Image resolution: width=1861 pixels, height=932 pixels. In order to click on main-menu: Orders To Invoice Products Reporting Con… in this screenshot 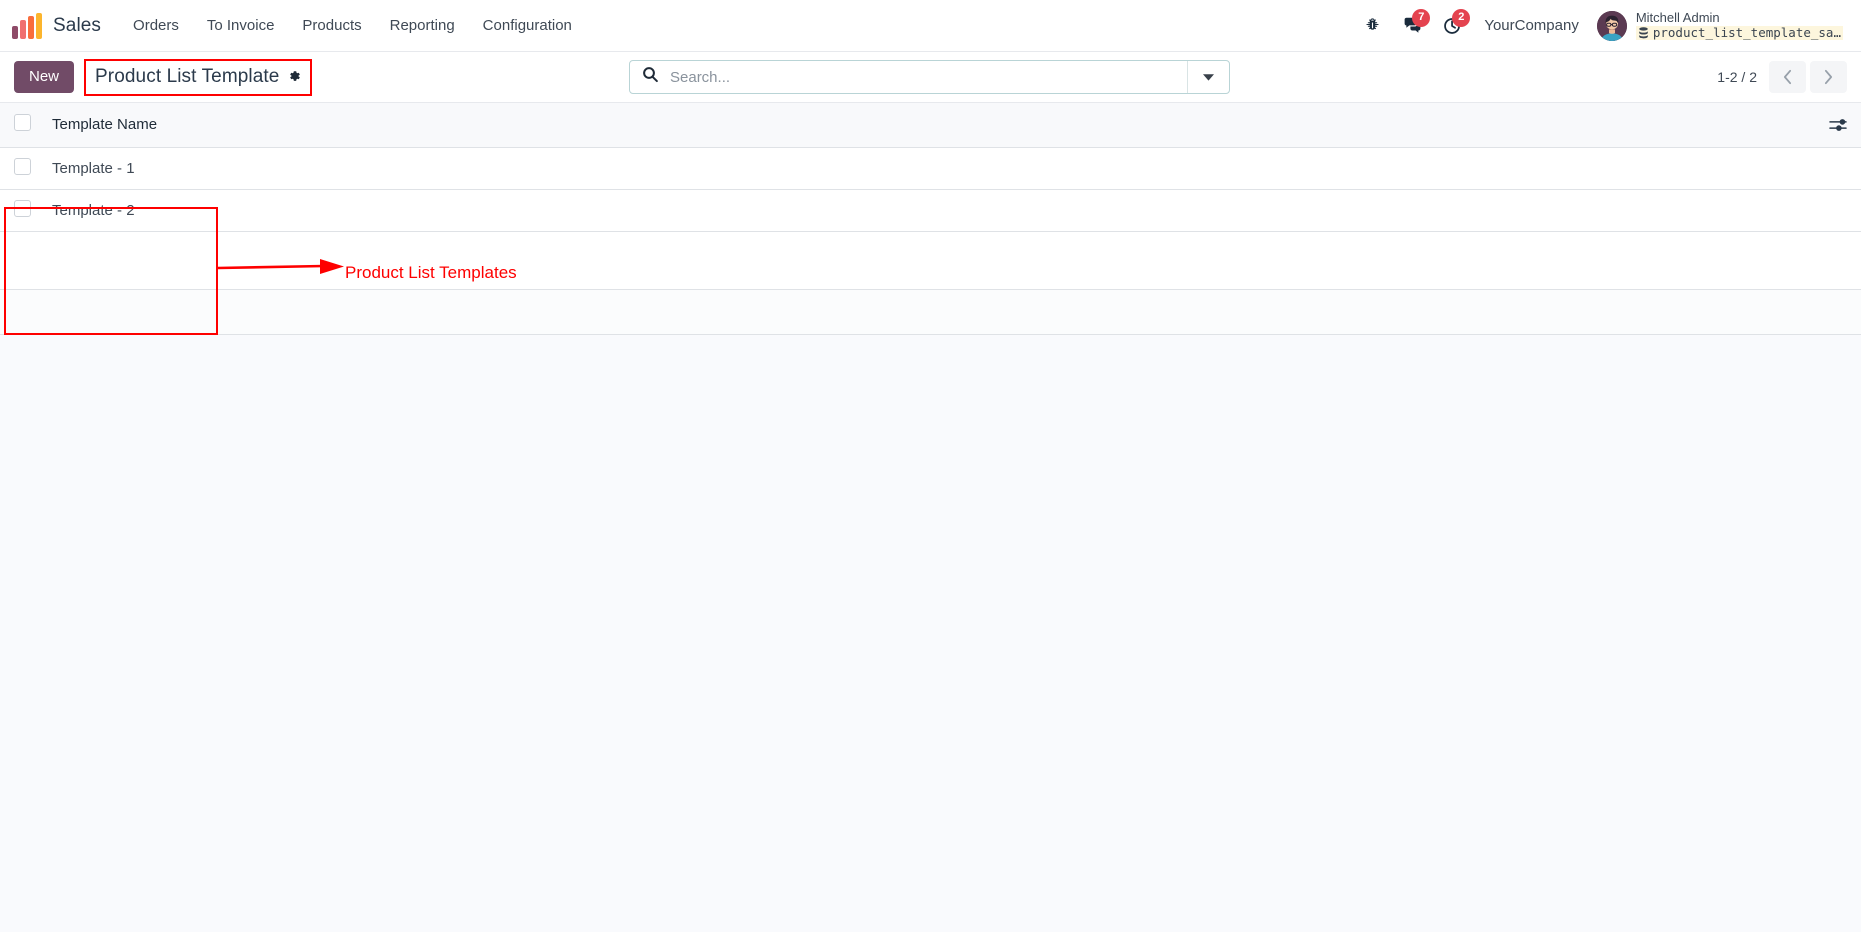, I will do `click(352, 25)`.